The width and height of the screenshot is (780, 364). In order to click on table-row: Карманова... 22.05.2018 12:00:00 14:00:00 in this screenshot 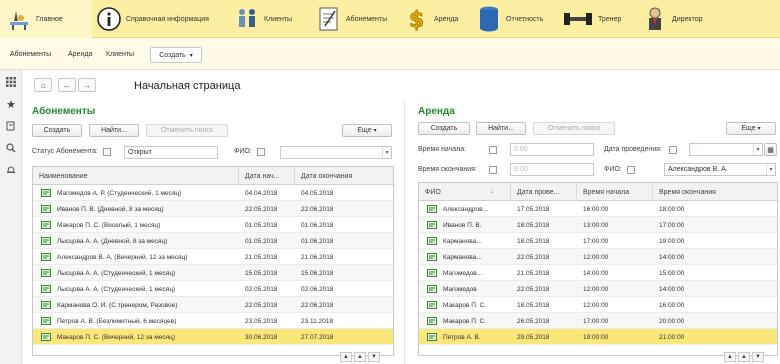, I will do `click(598, 257)`.